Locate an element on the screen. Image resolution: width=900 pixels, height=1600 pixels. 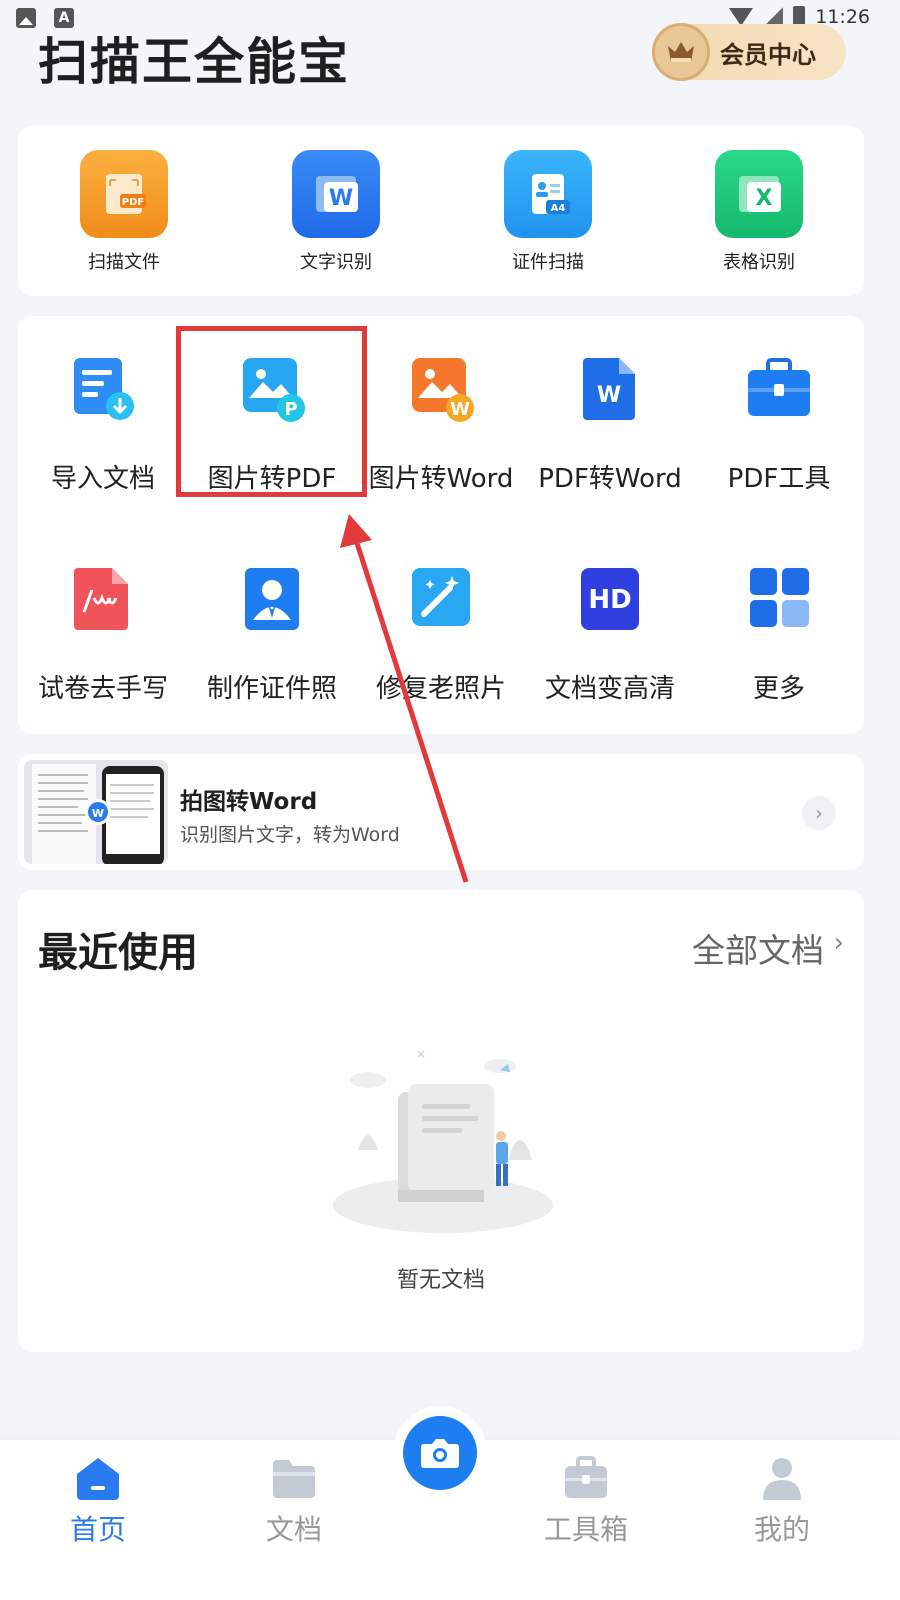
import-doc-button: 导入文档 is located at coordinates (103, 424).